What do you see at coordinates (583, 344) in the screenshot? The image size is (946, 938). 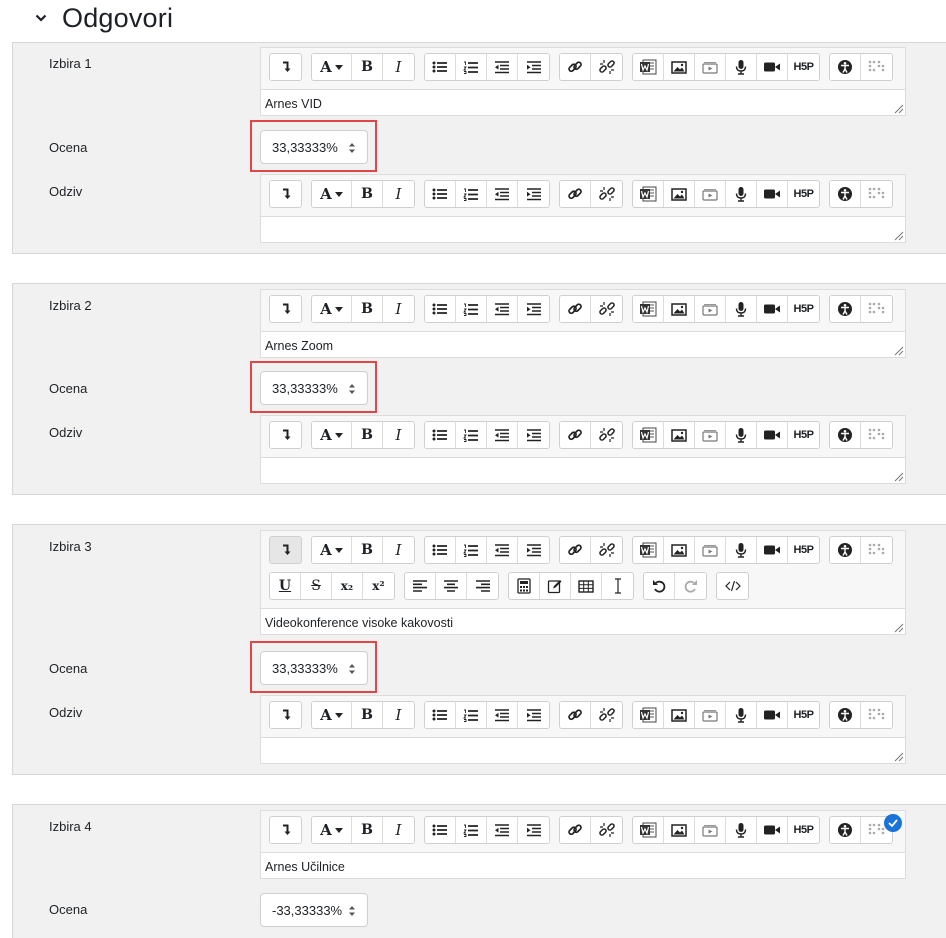 I see `answer-text-2: Arnes Zoom` at bounding box center [583, 344].